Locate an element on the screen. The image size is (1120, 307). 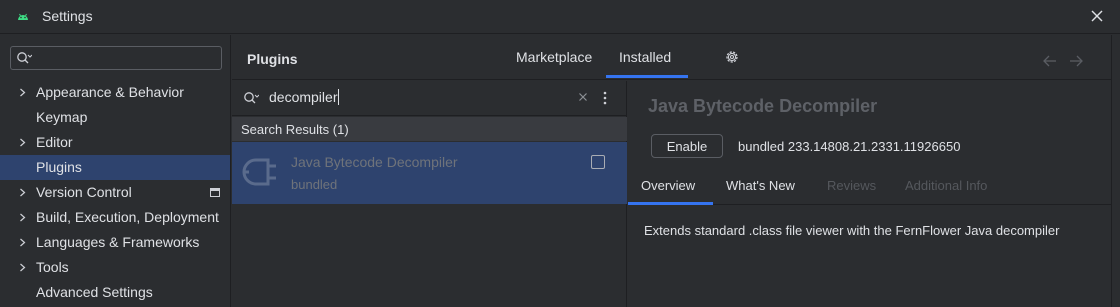
sidebar-item-label: Editor is located at coordinates (54, 142).